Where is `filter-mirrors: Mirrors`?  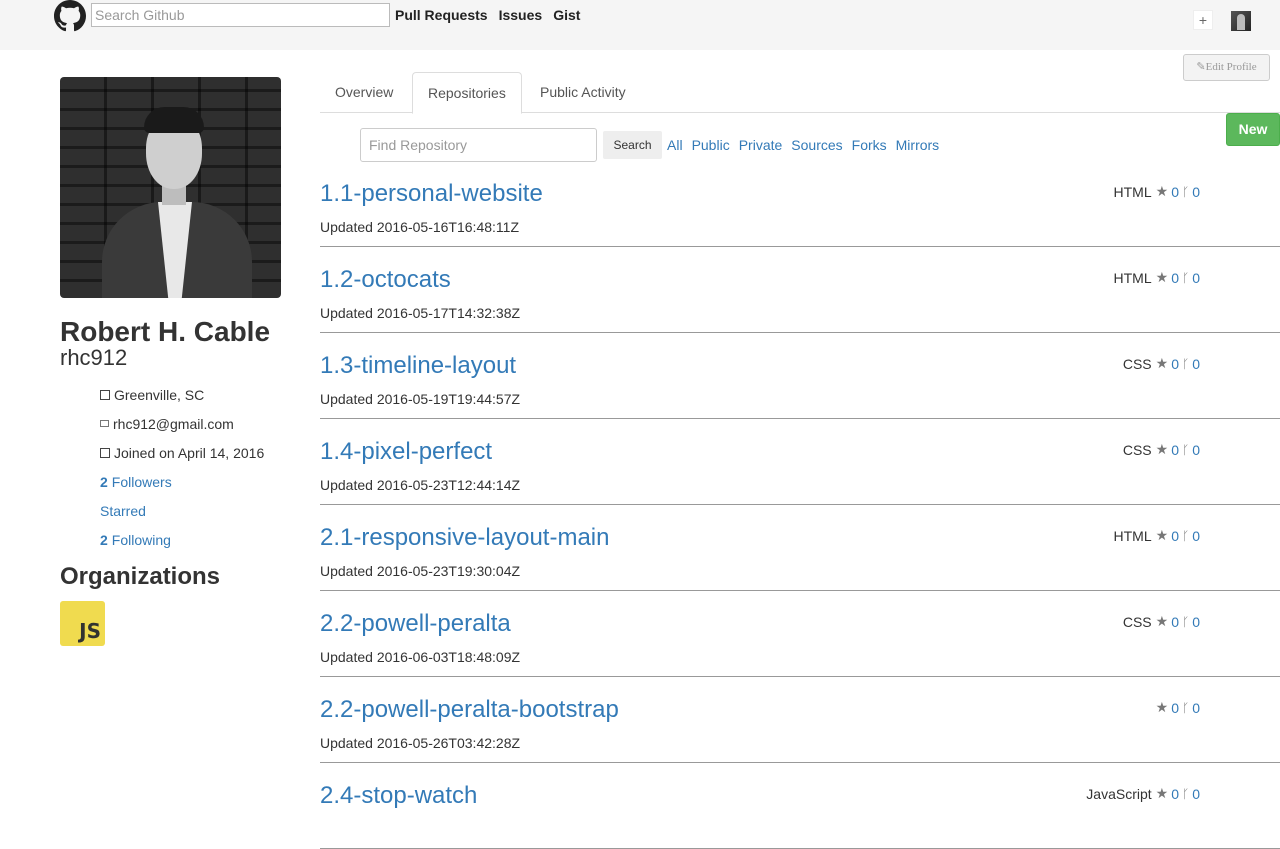 filter-mirrors: Mirrors is located at coordinates (918, 145).